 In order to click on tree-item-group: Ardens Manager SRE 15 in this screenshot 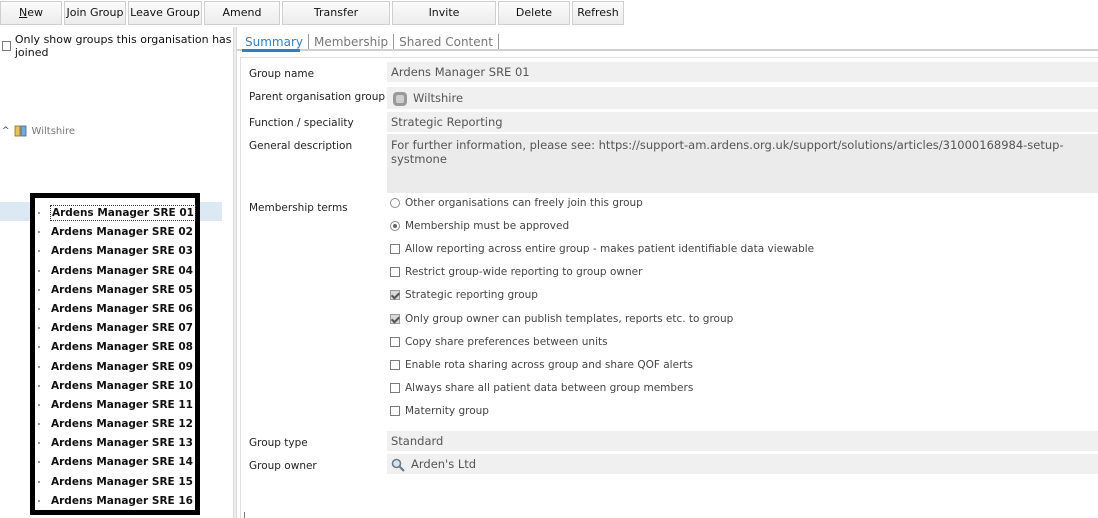, I will do `click(115, 482)`.